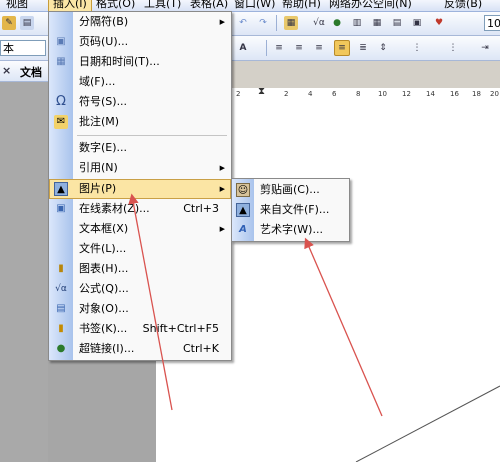 This screenshot has width=500, height=462. Describe the element at coordinates (363, 48) in the screenshot. I see `distribute-icon: ≣` at that location.